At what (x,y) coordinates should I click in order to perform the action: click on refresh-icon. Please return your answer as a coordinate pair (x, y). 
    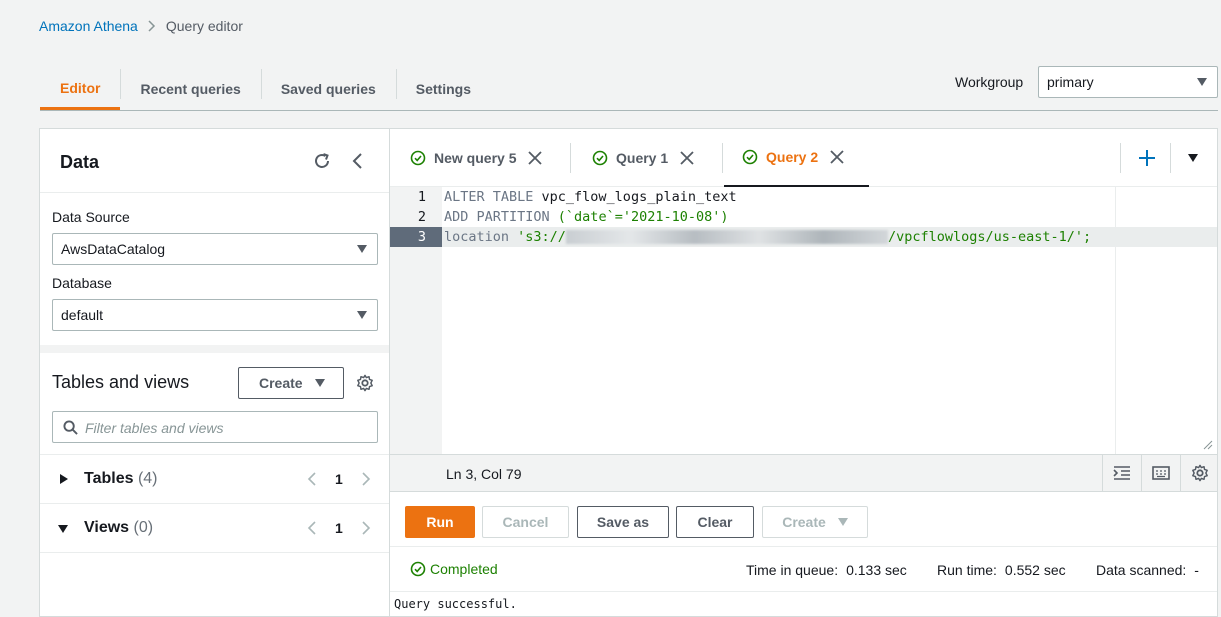
    Looking at the image, I should click on (322, 161).